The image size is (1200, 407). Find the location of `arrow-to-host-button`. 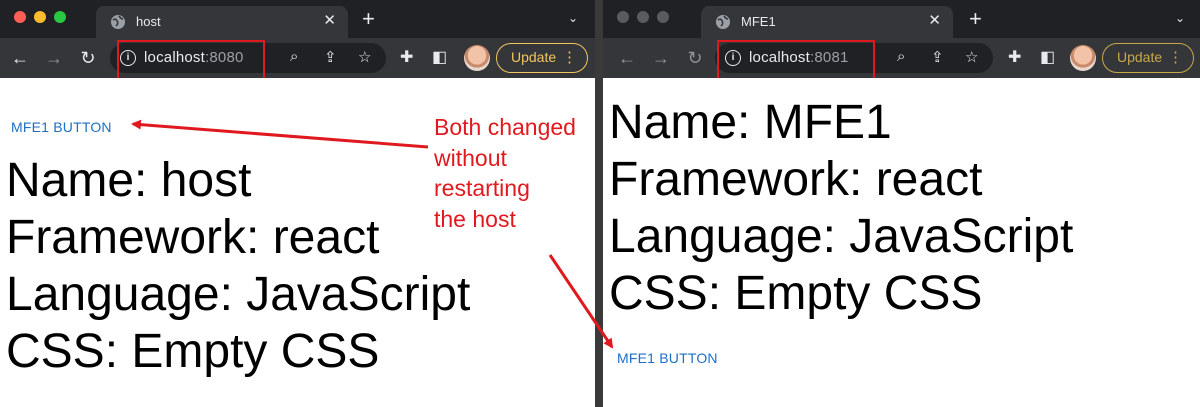

arrow-to-host-button is located at coordinates (280, 134).